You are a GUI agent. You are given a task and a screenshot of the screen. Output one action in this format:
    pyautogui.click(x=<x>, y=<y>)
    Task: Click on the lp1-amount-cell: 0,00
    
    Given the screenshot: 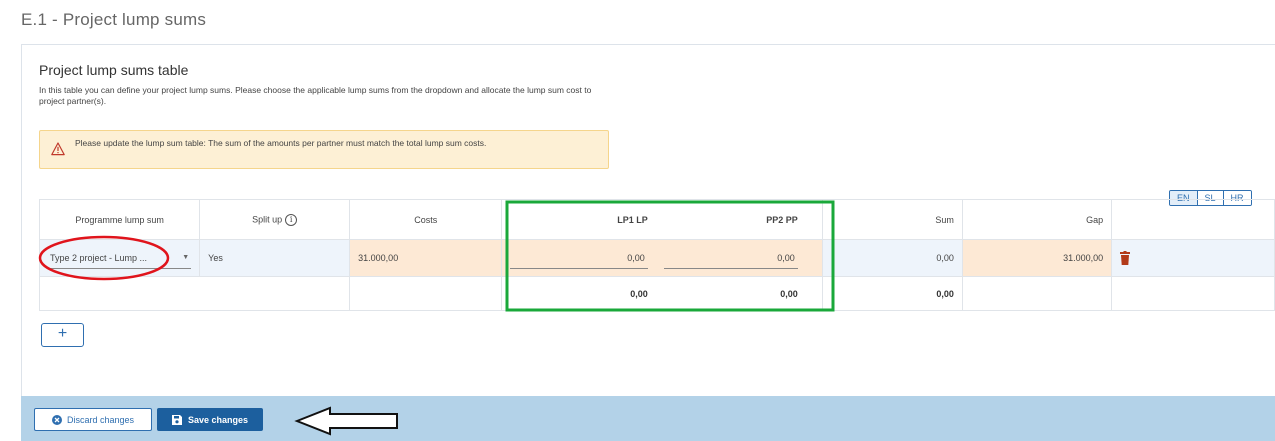 What is the action you would take?
    pyautogui.click(x=578, y=258)
    